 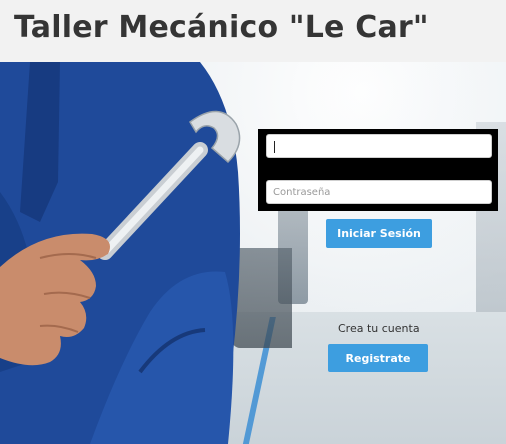 What do you see at coordinates (379, 146) in the screenshot?
I see `username-input` at bounding box center [379, 146].